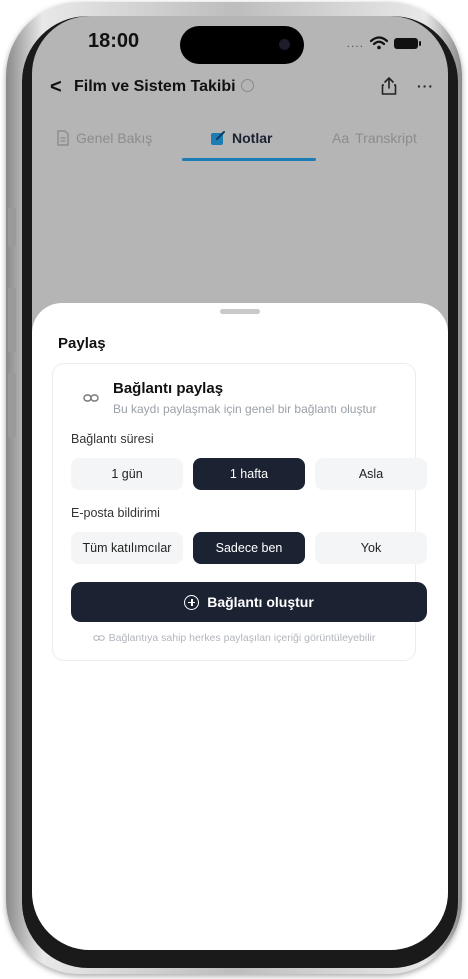 This screenshot has width=468, height=979. I want to click on back-button: <, so click(56, 87).